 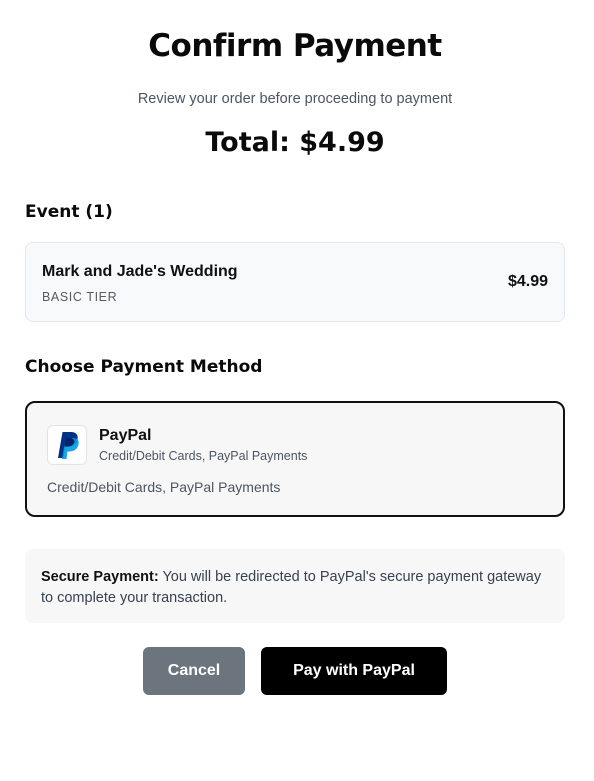 I want to click on event-name: Mark and Jade's Wedding, so click(x=140, y=271).